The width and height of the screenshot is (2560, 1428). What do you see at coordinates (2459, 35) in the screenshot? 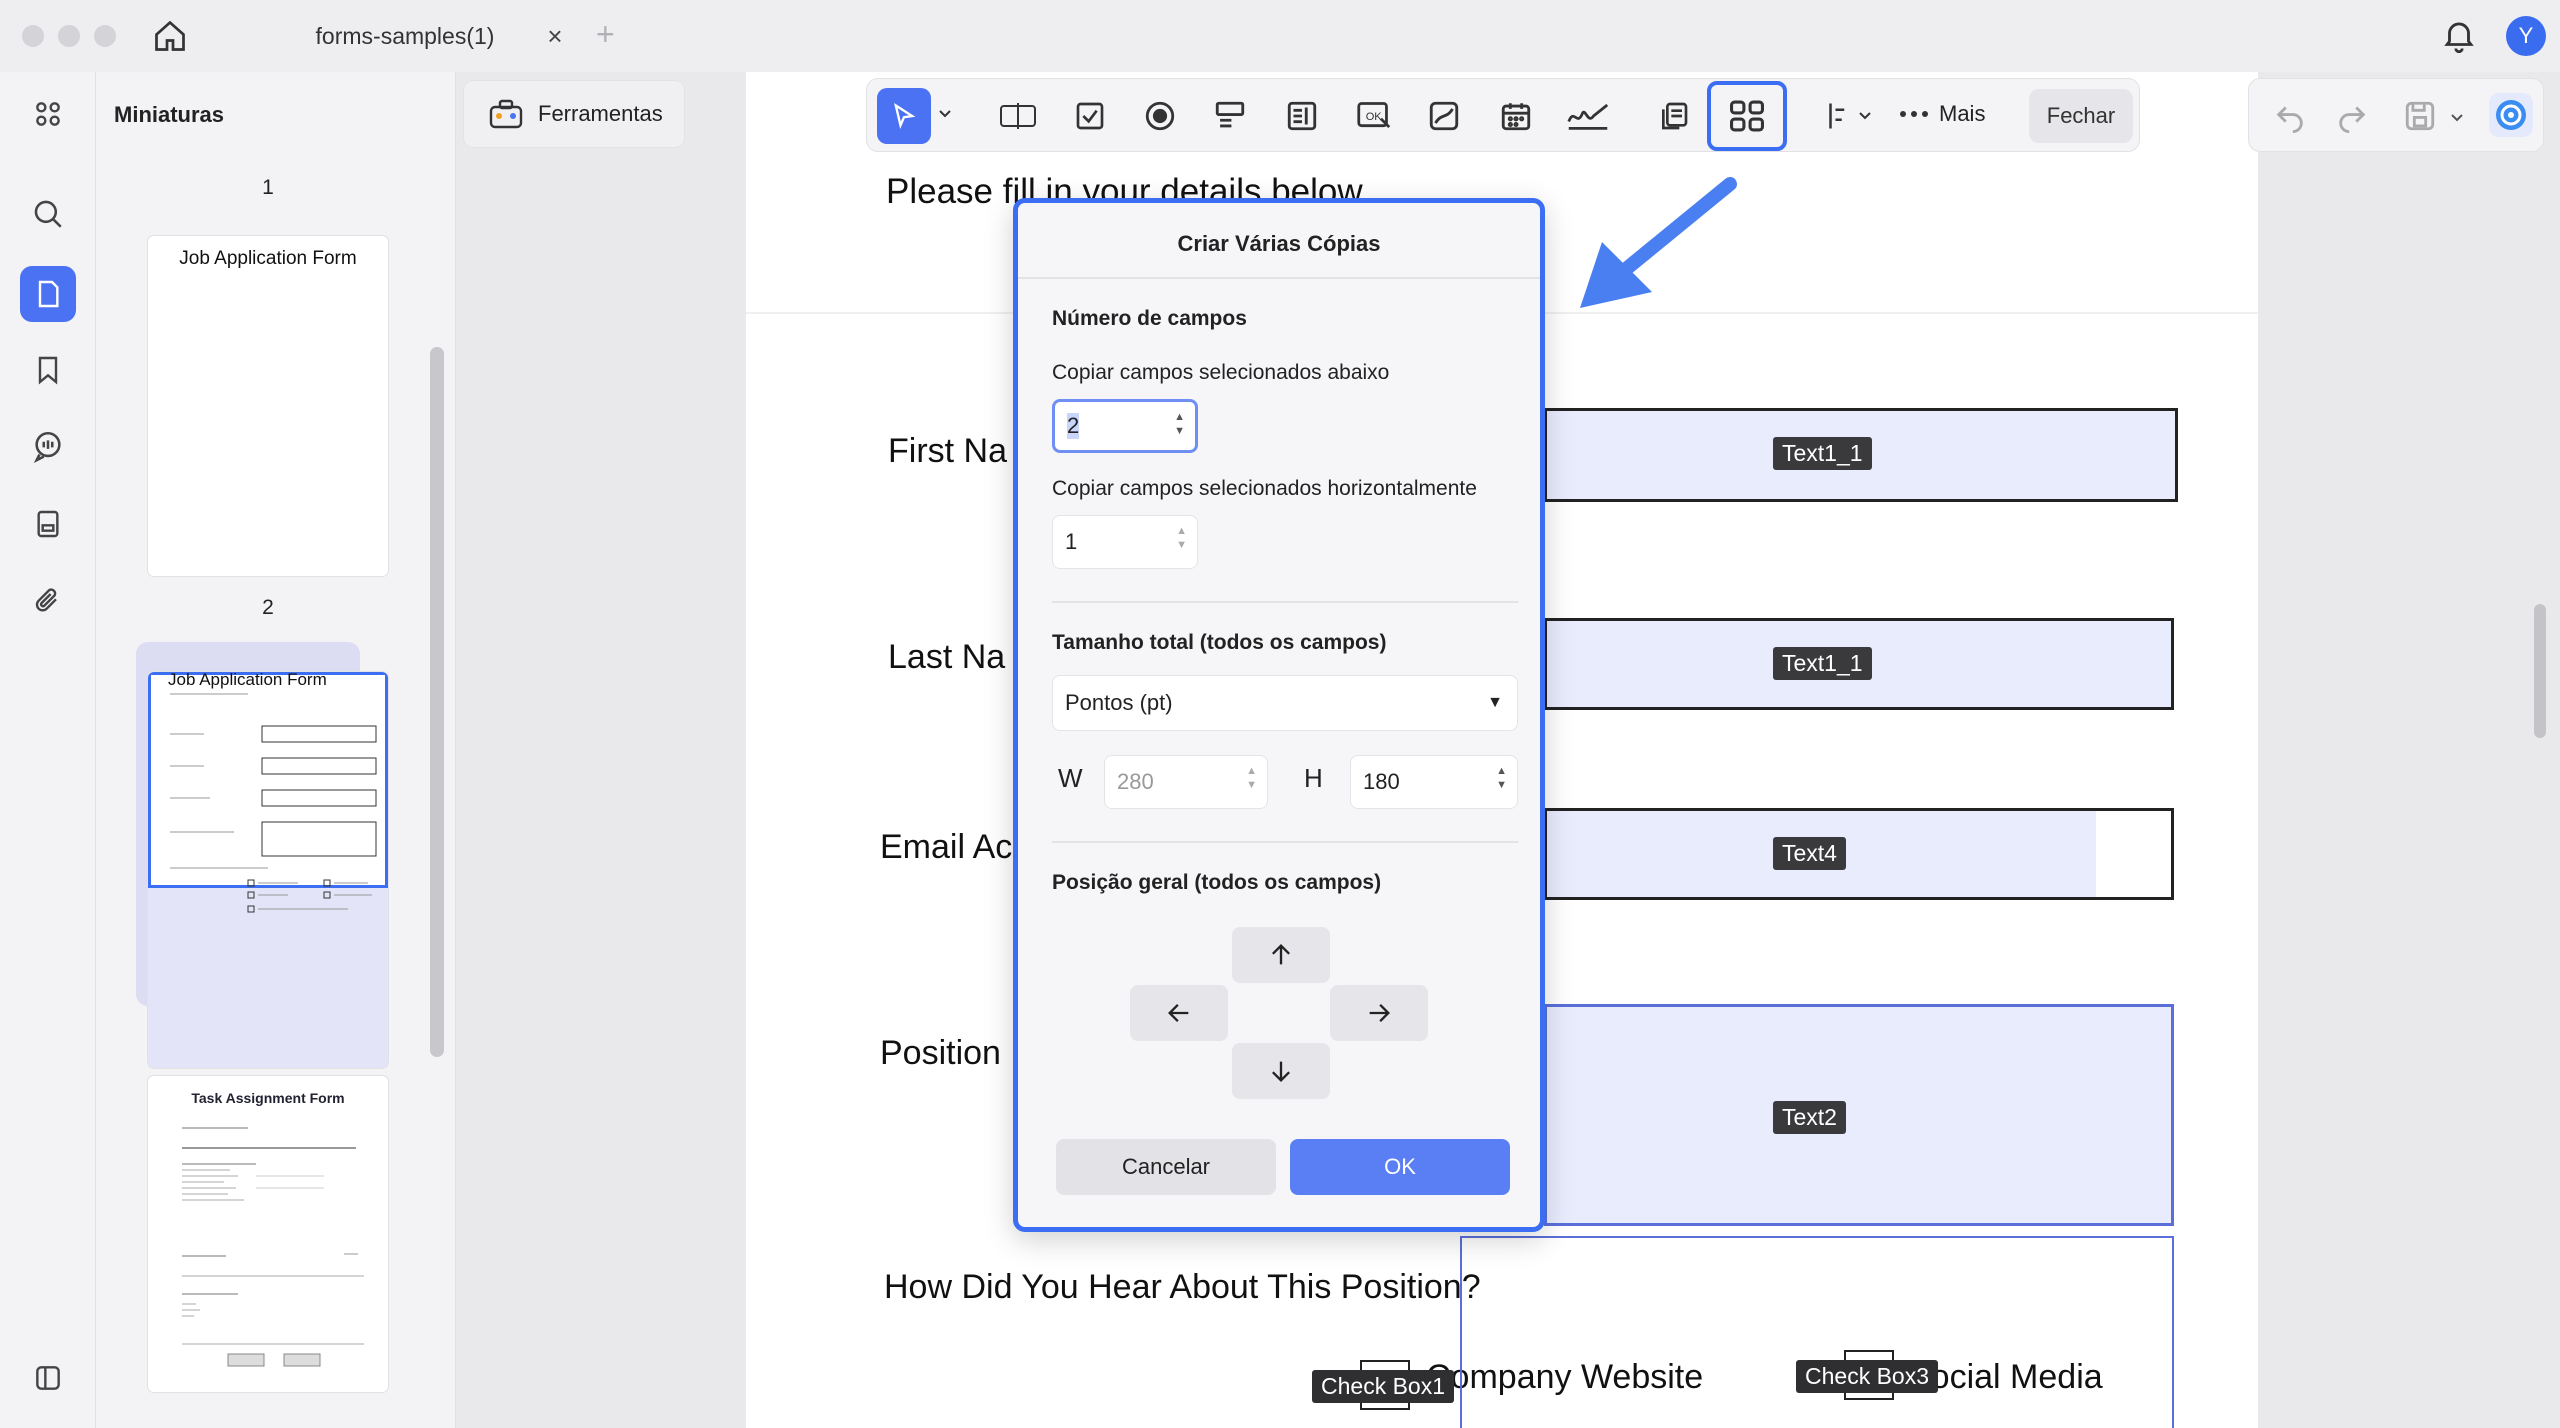
I see `bell-icon` at bounding box center [2459, 35].